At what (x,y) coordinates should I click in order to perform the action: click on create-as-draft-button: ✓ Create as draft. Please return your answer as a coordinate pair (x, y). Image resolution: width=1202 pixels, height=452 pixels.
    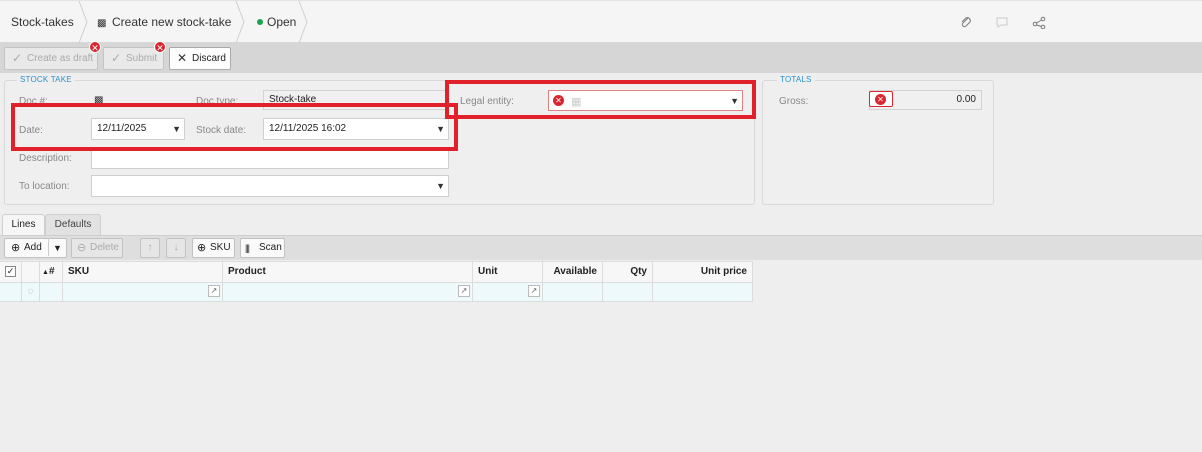
    Looking at the image, I should click on (51, 58).